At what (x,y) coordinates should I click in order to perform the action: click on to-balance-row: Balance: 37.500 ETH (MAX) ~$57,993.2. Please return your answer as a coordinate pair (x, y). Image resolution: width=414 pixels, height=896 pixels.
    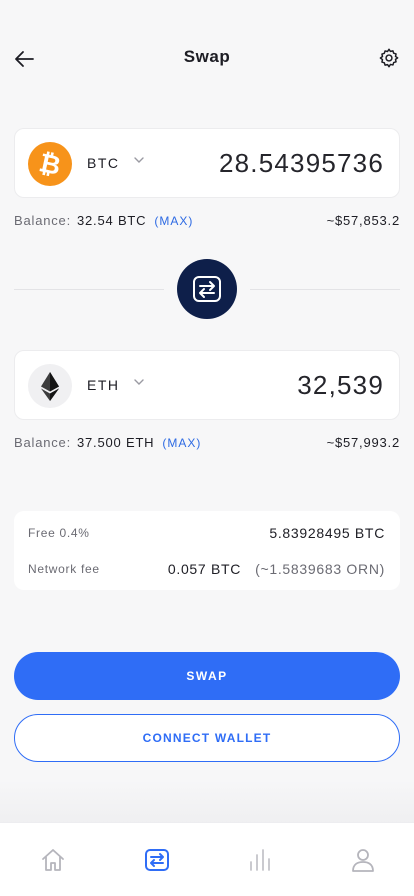
    Looking at the image, I should click on (207, 444).